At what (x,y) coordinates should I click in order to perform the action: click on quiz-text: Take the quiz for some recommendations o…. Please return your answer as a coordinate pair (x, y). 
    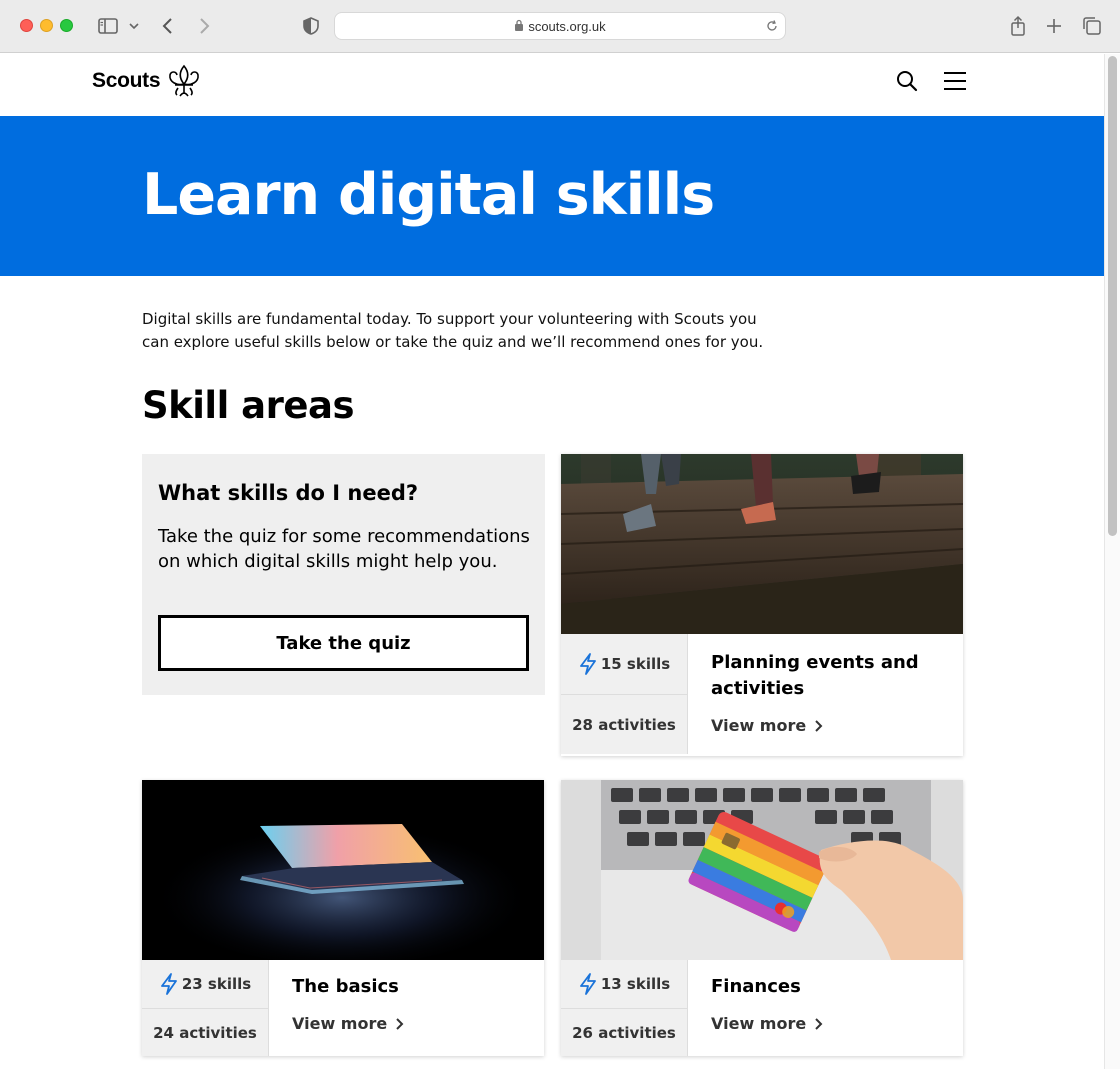
    Looking at the image, I should click on (344, 549).